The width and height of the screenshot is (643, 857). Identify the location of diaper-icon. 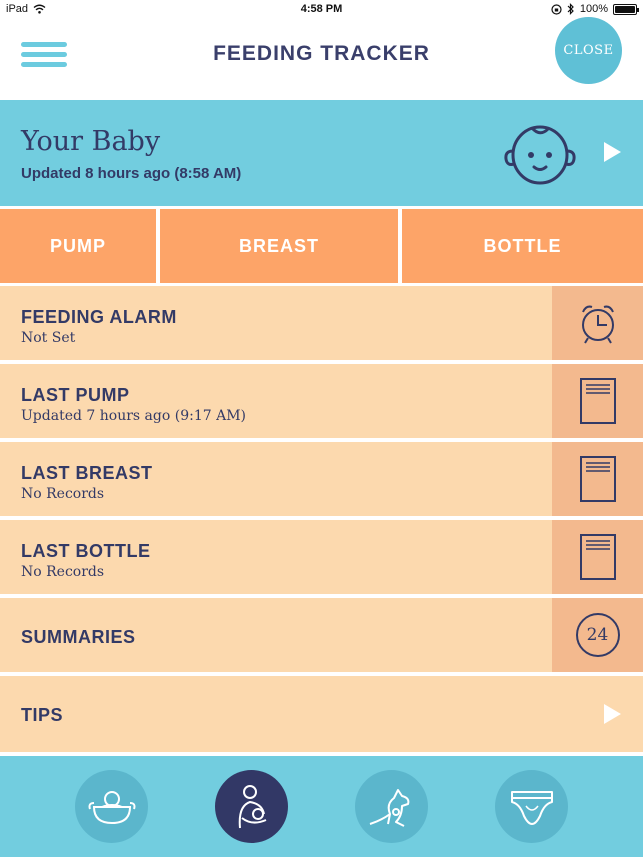
(531, 807).